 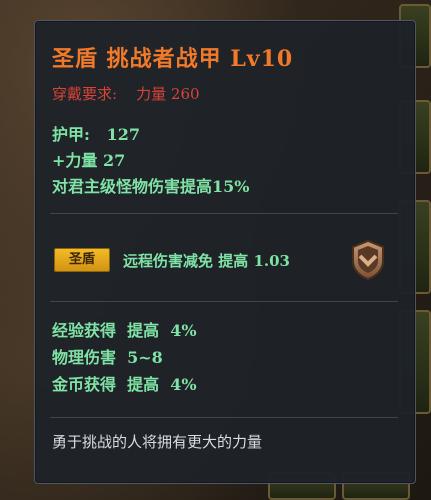 What do you see at coordinates (151, 186) in the screenshot?
I see `lord-damage-stat: 对君主级怪物伤害提高15%` at bounding box center [151, 186].